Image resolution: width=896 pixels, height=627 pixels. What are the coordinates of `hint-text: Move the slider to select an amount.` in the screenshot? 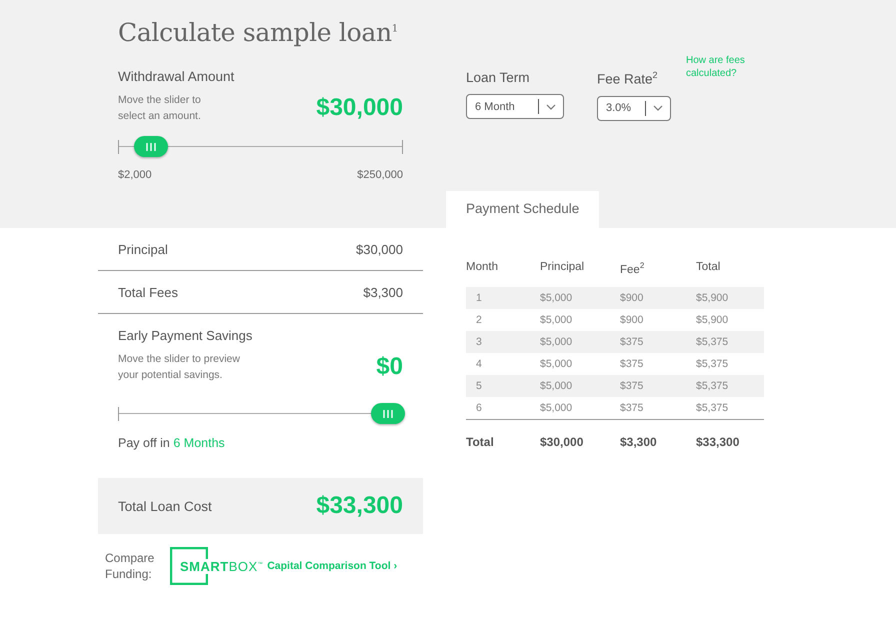 It's located at (160, 108).